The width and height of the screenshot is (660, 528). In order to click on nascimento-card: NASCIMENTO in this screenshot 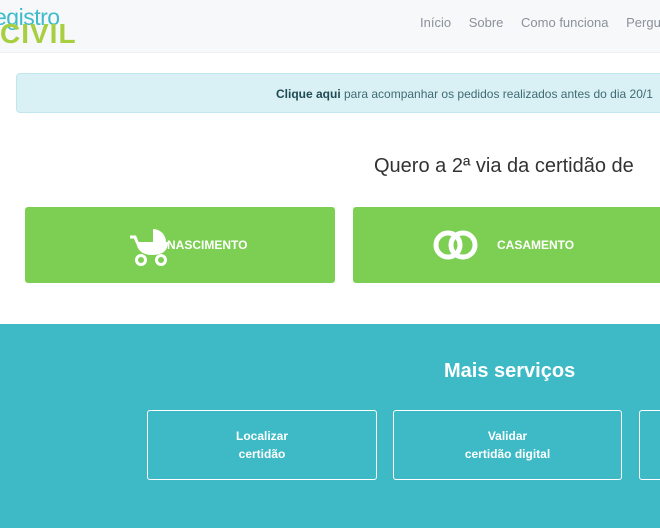, I will do `click(180, 245)`.